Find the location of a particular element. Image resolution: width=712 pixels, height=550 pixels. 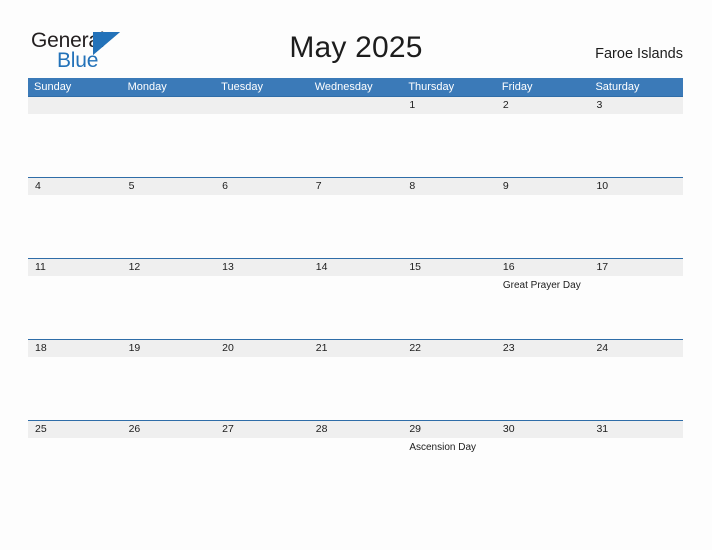

day-number: 7 is located at coordinates (356, 186).